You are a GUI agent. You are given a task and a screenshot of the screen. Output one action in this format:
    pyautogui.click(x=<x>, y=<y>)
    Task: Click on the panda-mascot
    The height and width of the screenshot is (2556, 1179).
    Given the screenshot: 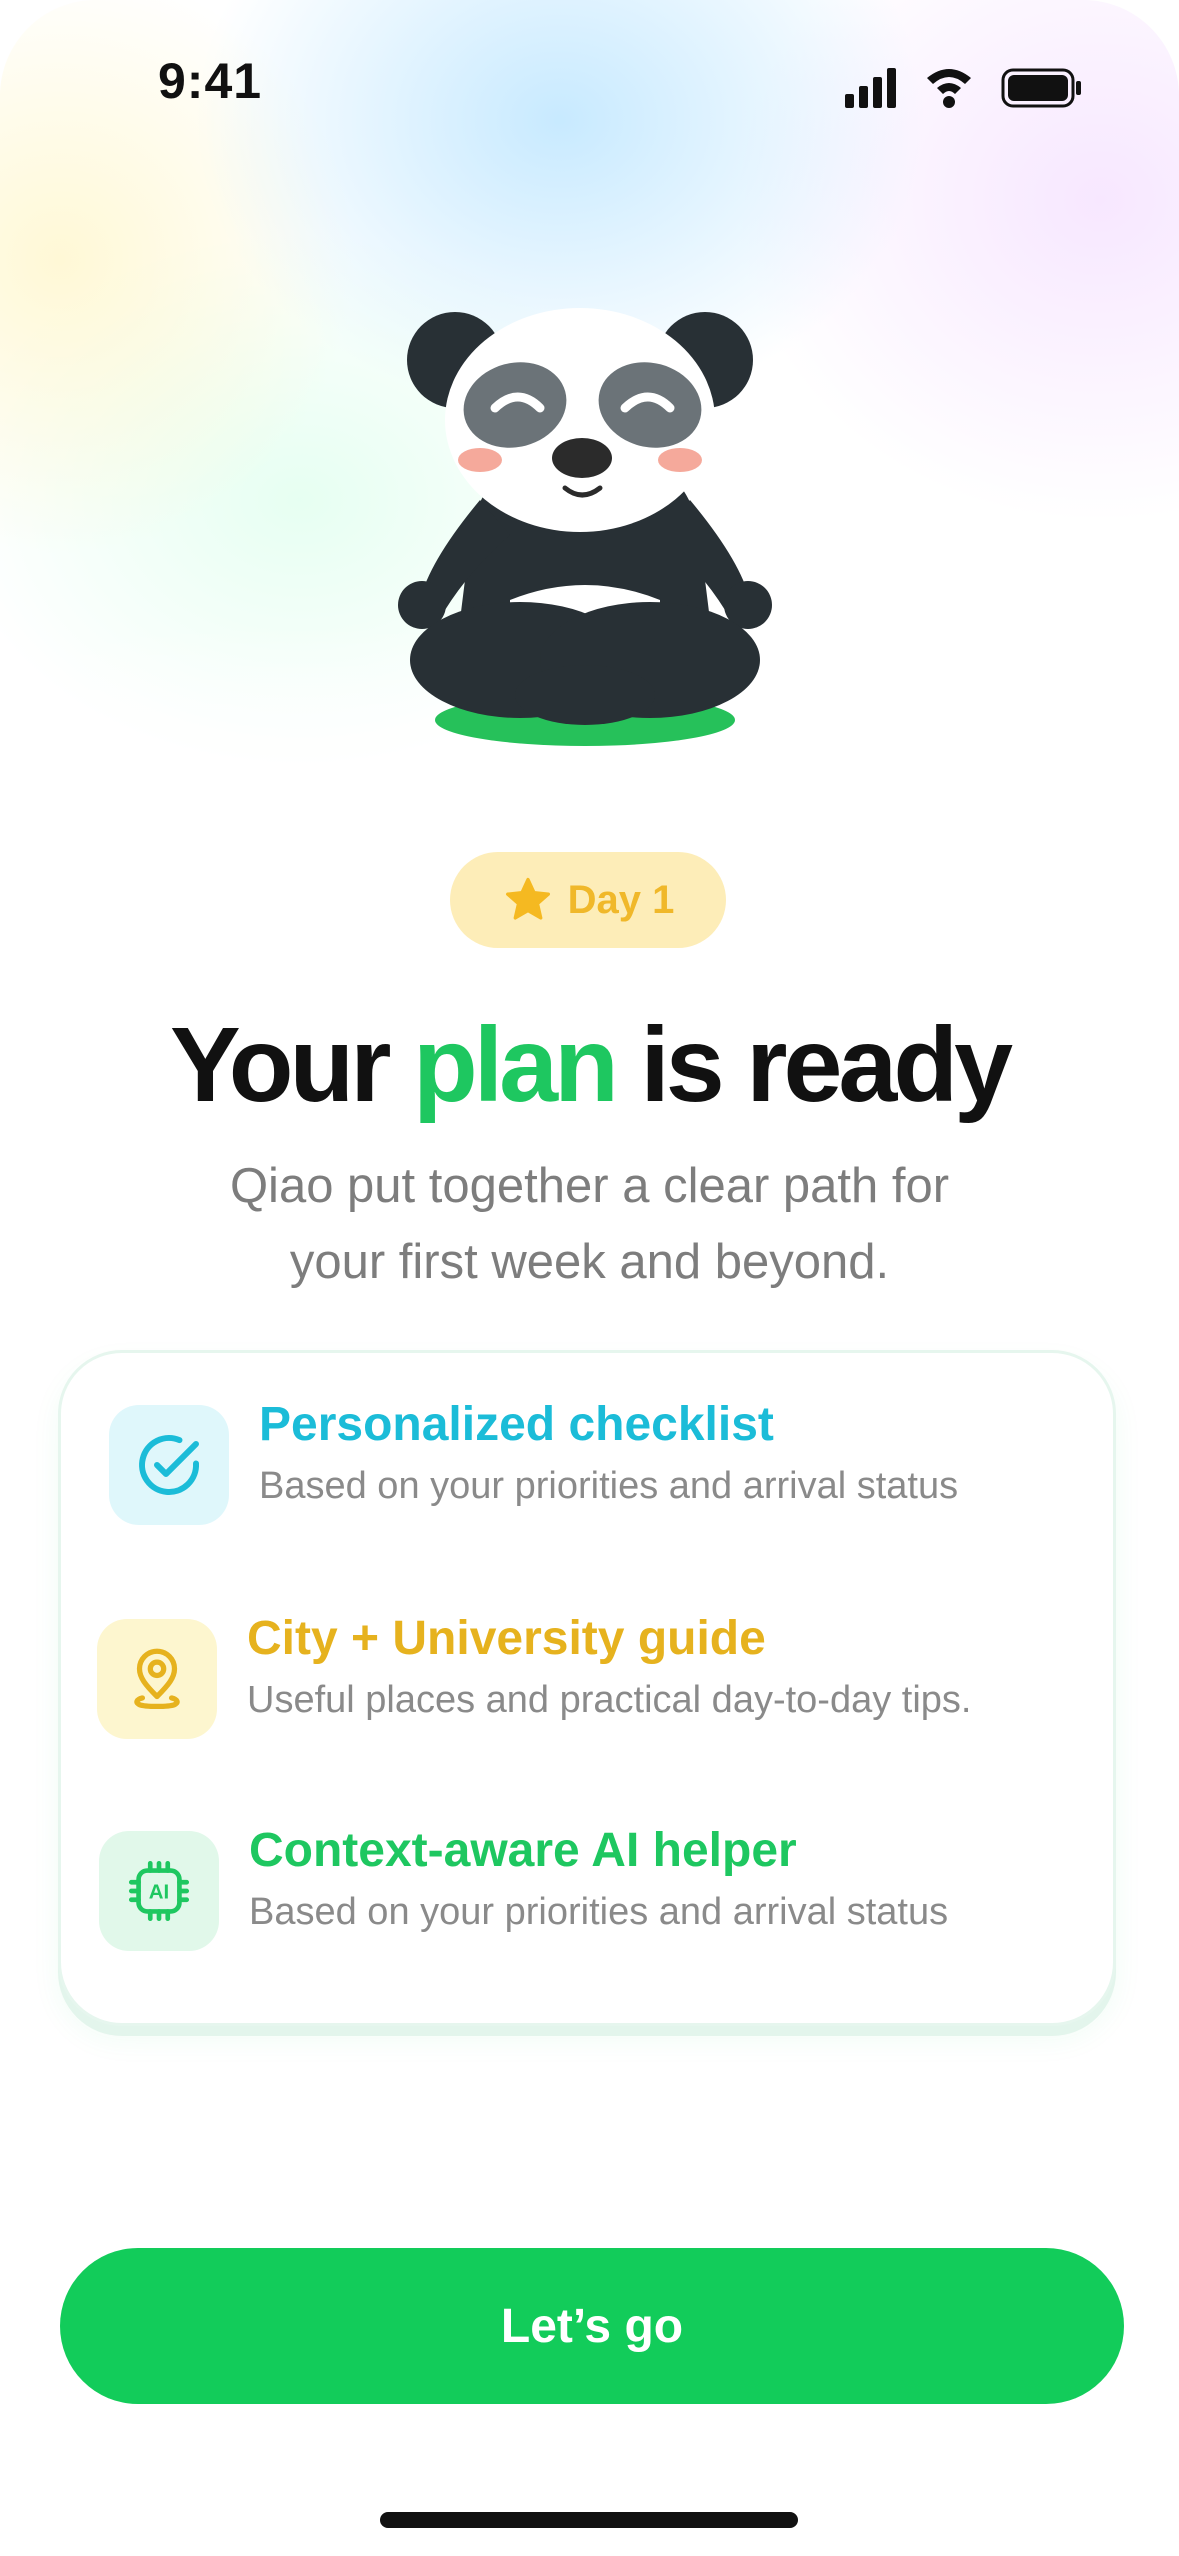 What is the action you would take?
    pyautogui.click(x=585, y=527)
    